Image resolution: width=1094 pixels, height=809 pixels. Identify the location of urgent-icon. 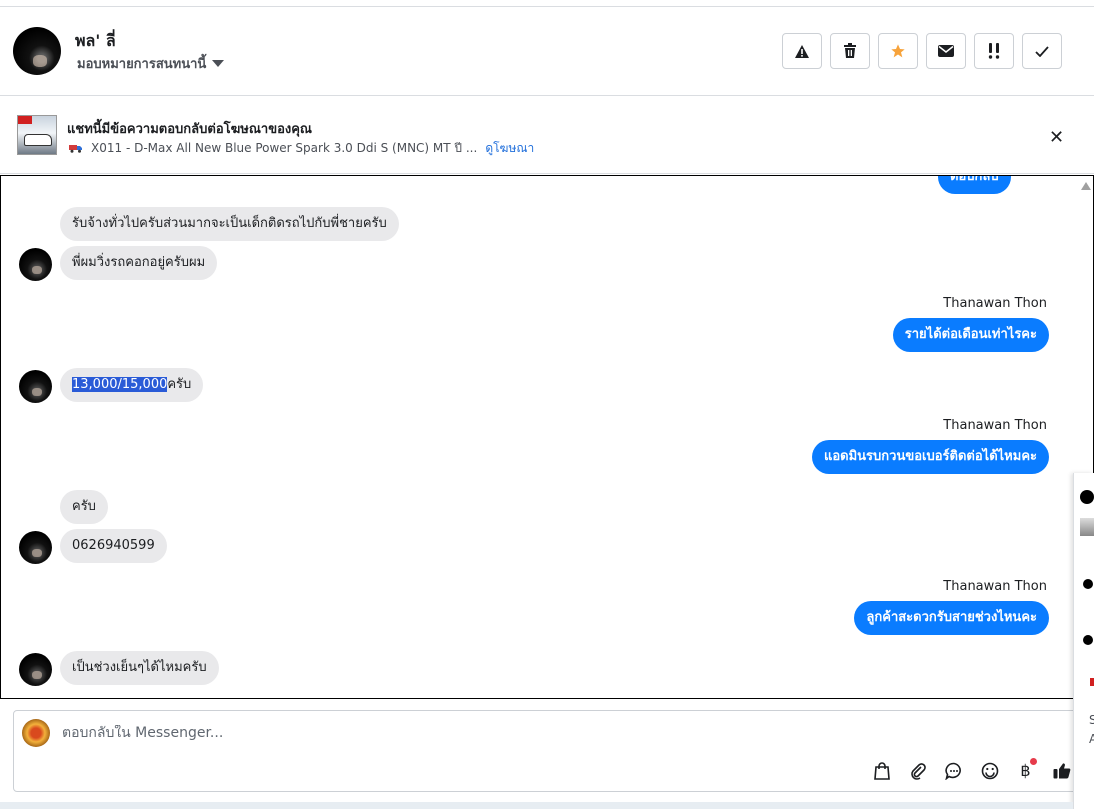
(994, 51).